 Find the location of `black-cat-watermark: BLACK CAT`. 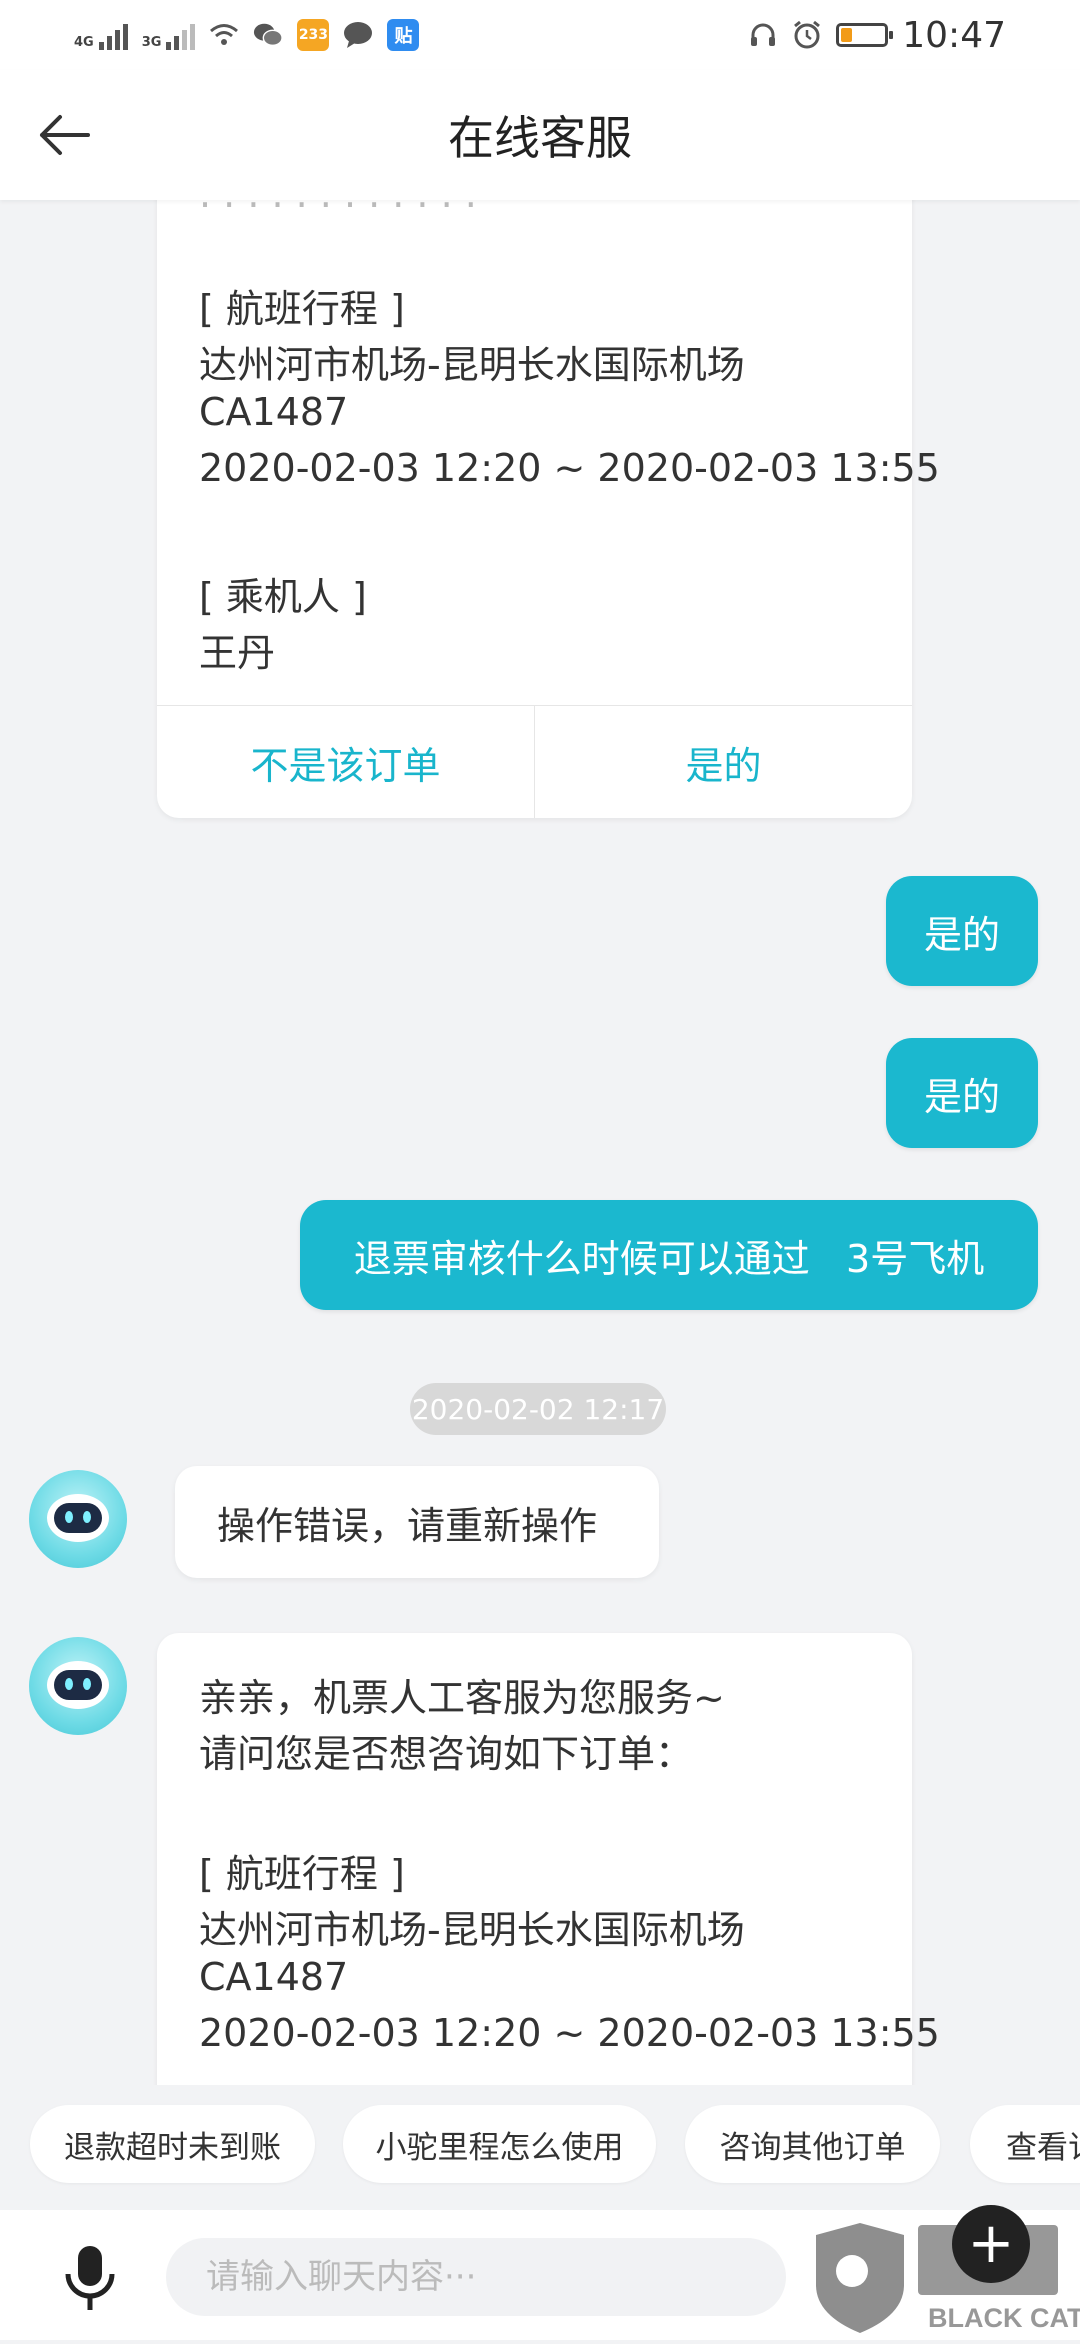

black-cat-watermark: BLACK CAT is located at coordinates (944, 2277).